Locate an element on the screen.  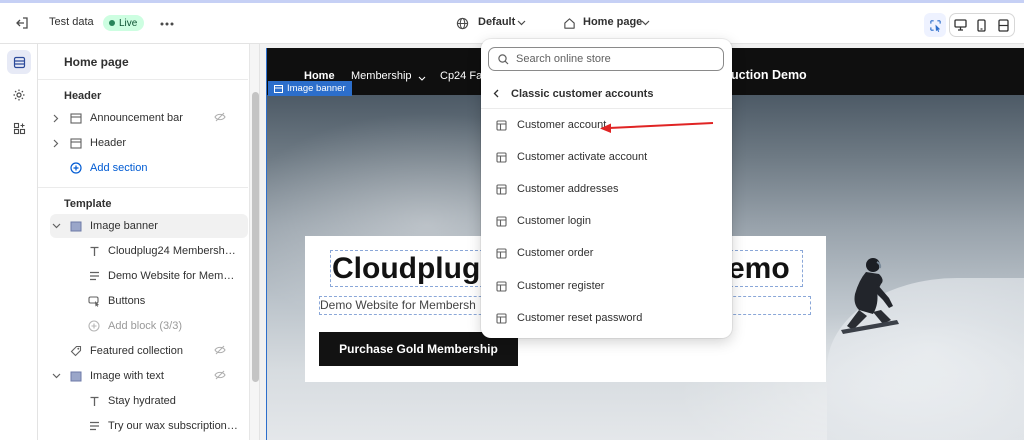
section-announcement-bar: Announcement bar is located at coordinates (149, 118).